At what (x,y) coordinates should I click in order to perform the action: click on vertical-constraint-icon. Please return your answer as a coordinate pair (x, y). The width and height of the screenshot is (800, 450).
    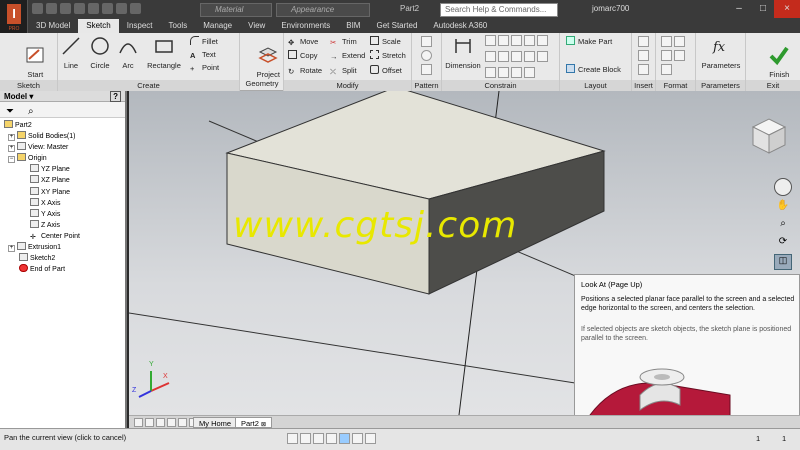
    Looking at the image, I should click on (516, 56).